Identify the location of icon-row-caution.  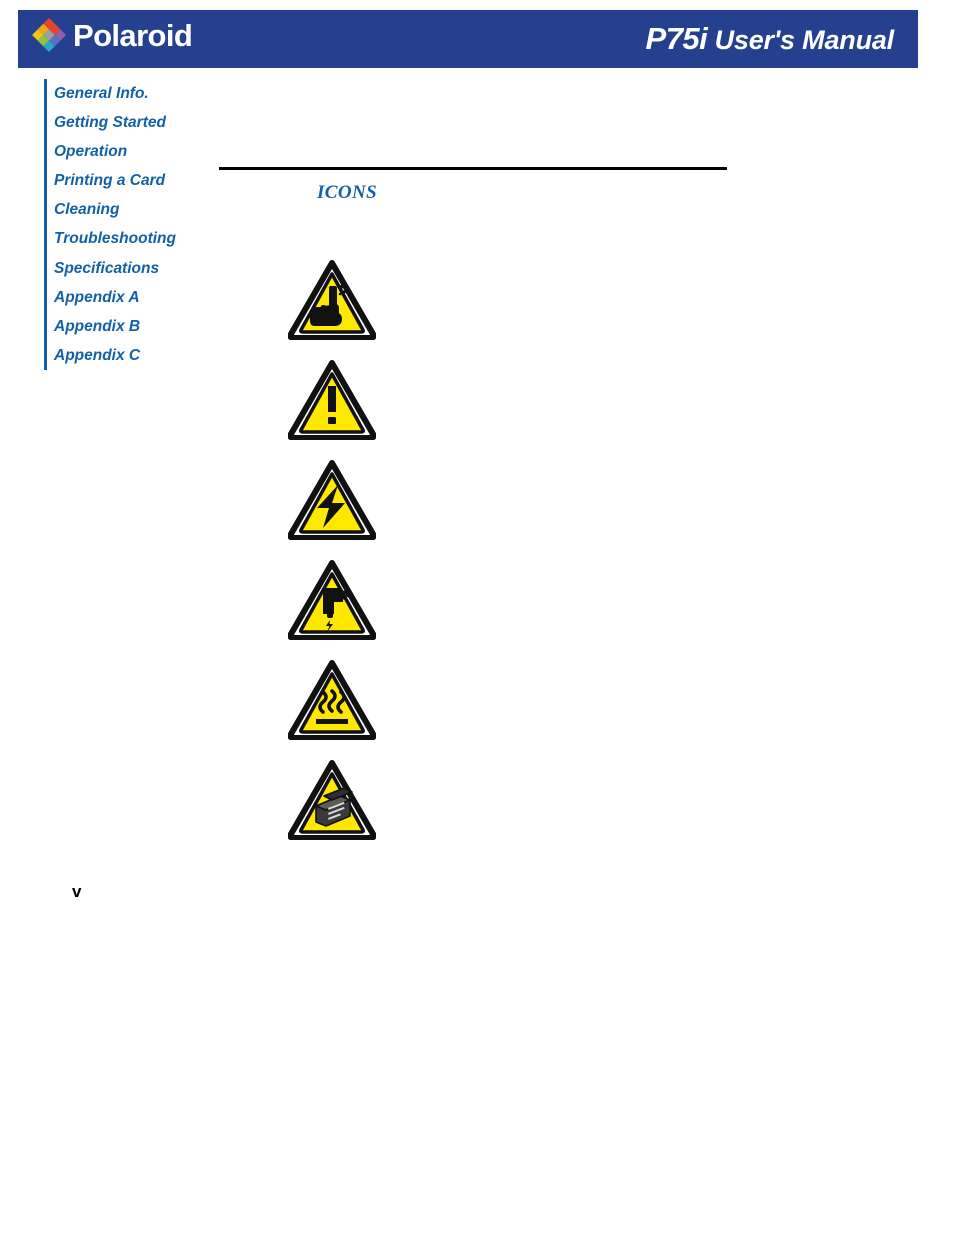
(348, 408).